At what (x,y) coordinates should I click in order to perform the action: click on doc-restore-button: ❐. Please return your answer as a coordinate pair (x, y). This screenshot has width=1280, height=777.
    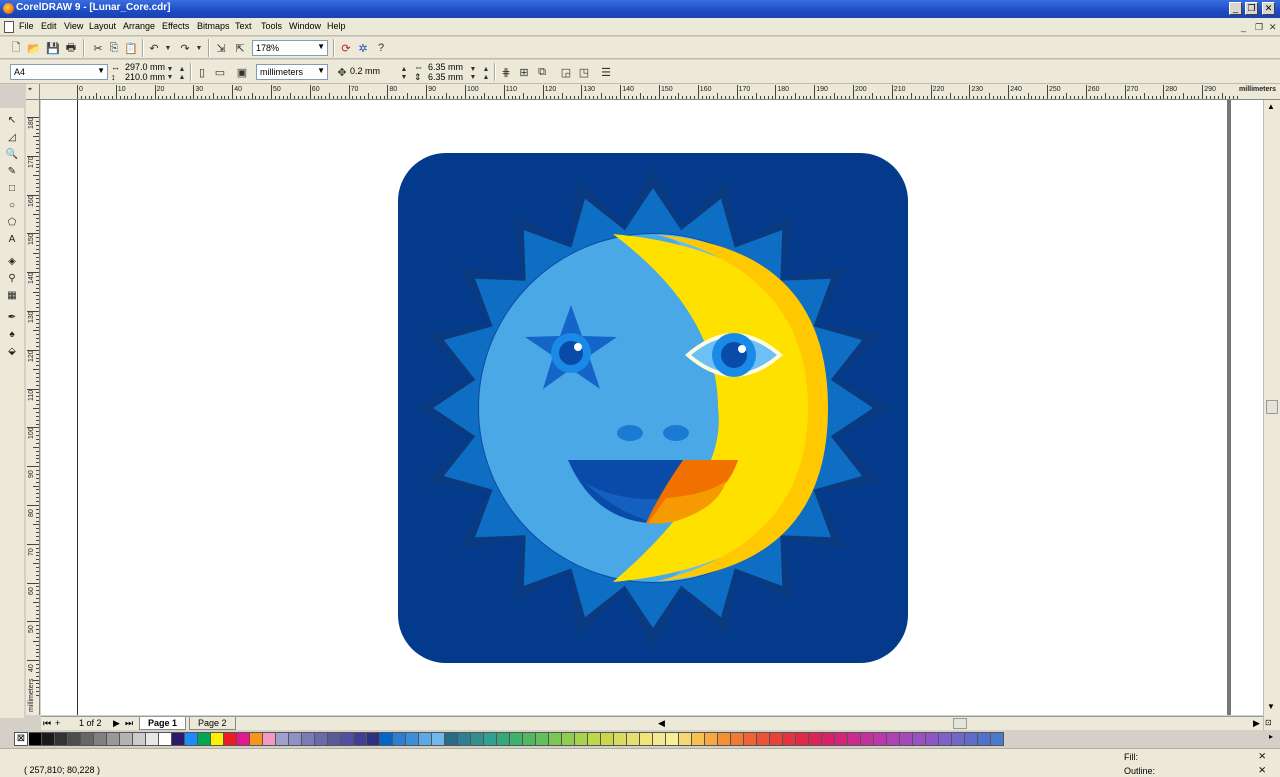
    Looking at the image, I should click on (1259, 27).